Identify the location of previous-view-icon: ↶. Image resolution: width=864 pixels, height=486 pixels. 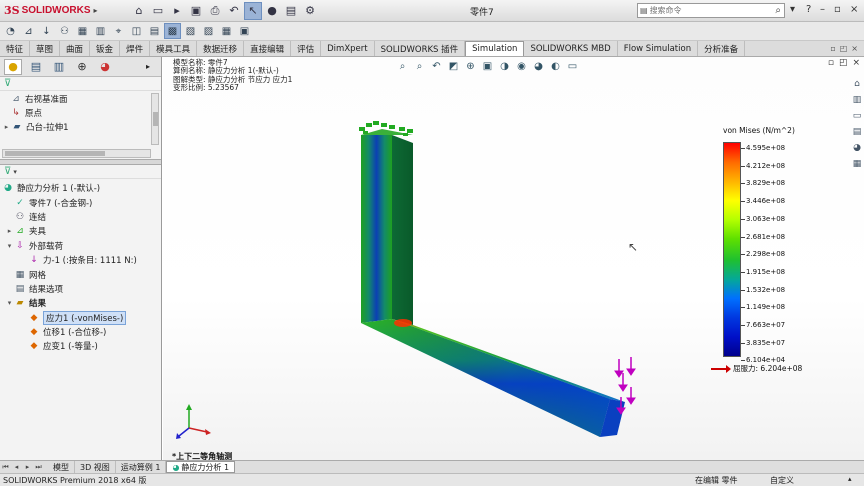
(436, 66).